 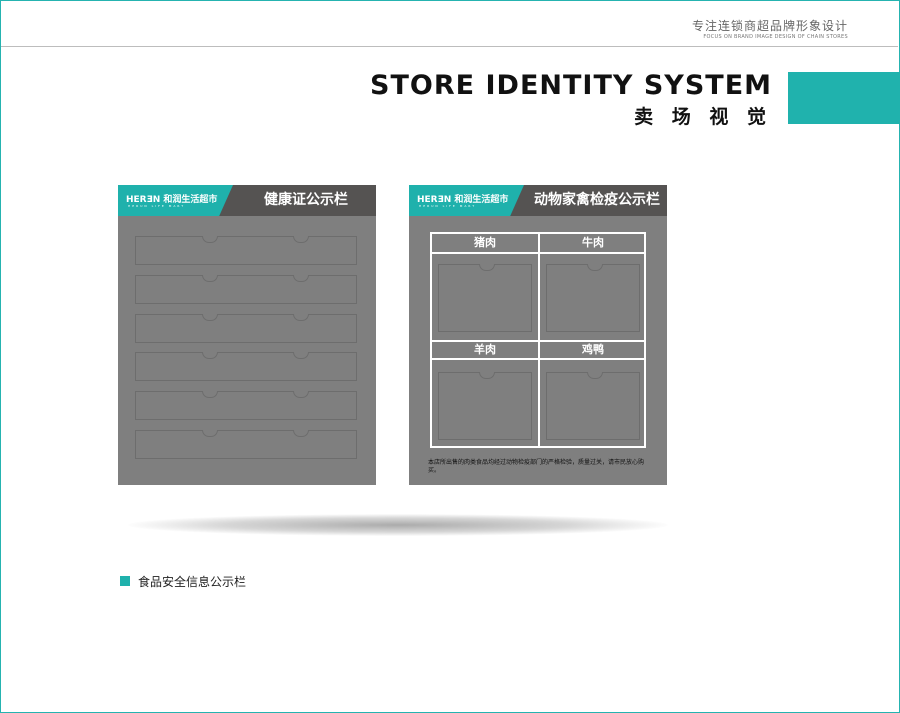 I want to click on board-header: HERƎN 和润生活超市 HERUN LIFE MART 健康证公示栏, so click(x=247, y=200).